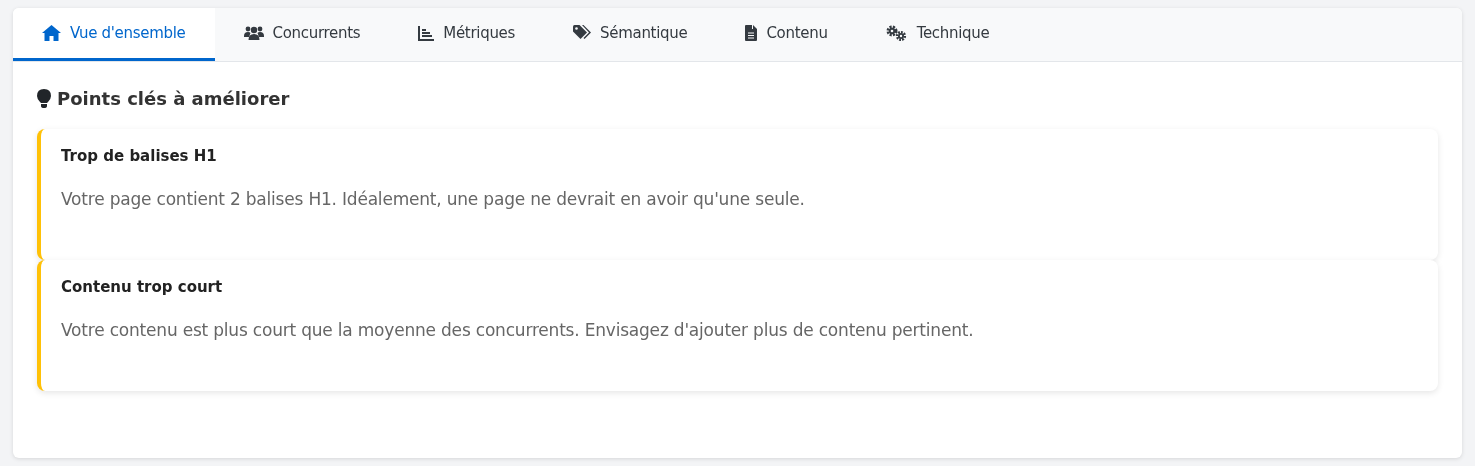 Image resolution: width=1475 pixels, height=466 pixels. Describe the element at coordinates (896, 33) in the screenshot. I see `gears-icon` at that location.